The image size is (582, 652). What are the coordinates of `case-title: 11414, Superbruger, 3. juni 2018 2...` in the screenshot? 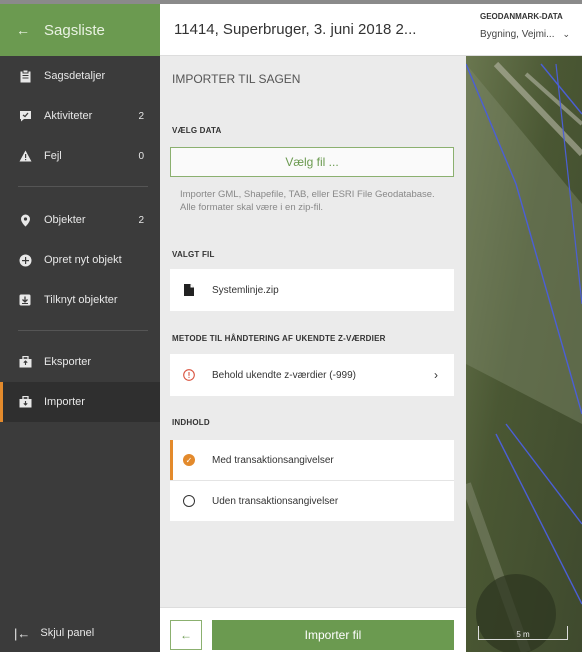 It's located at (313, 30).